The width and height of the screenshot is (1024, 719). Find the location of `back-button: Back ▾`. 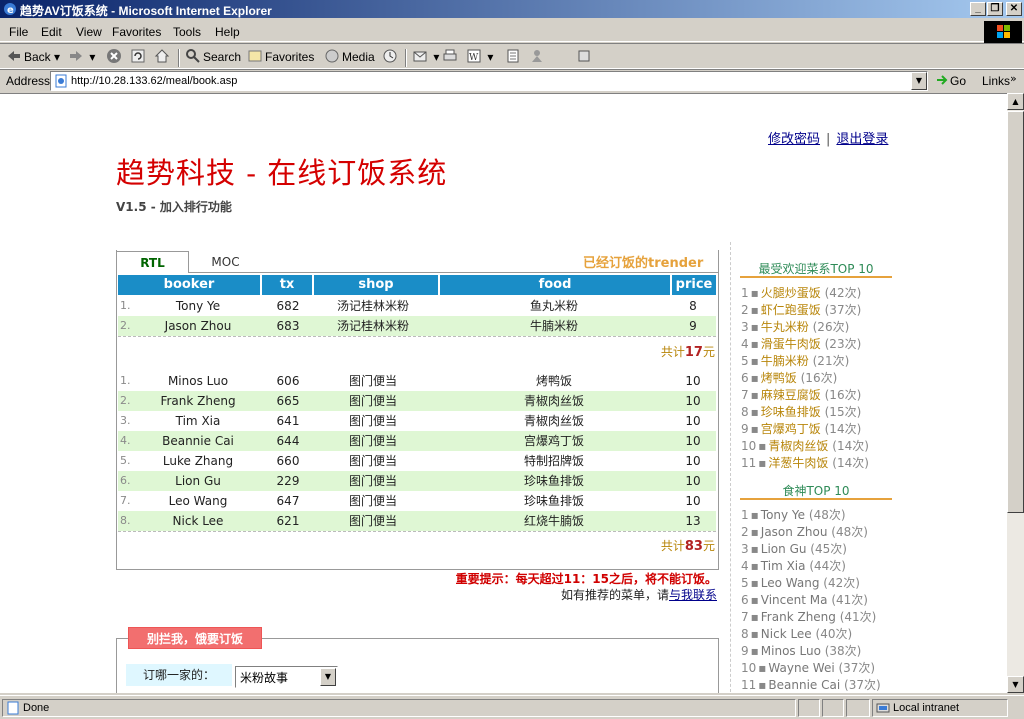

back-button: Back ▾ is located at coordinates (33, 57).